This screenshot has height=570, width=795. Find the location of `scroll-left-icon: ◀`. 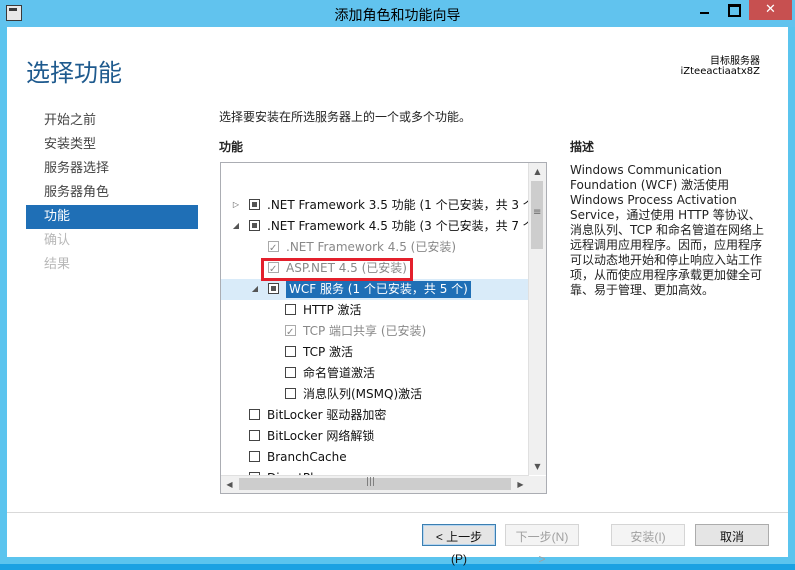

scroll-left-icon: ◀ is located at coordinates (229, 484).